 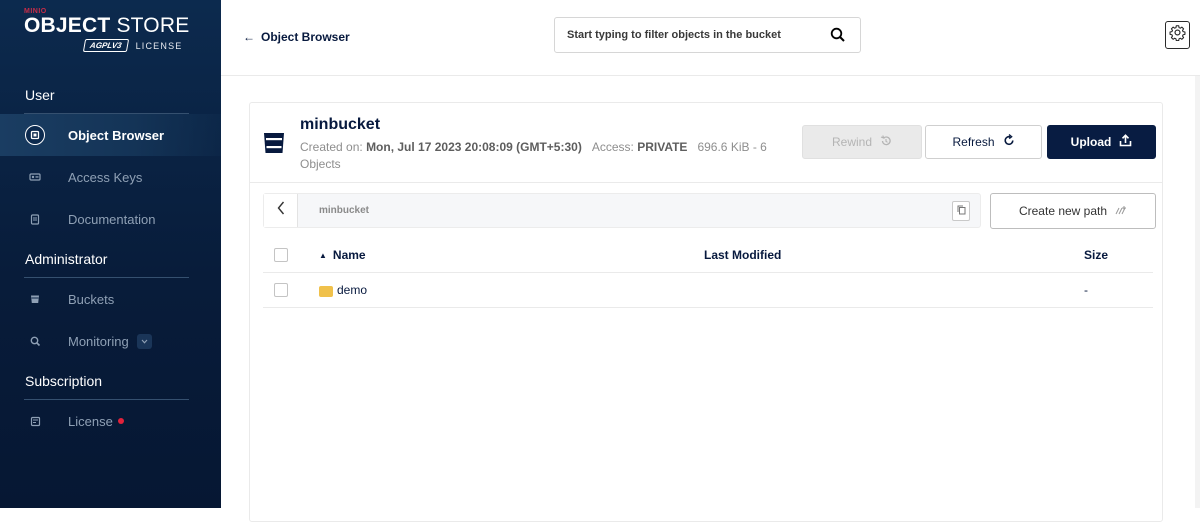 I want to click on agpl-badge: AGPLV3, so click(x=105, y=45).